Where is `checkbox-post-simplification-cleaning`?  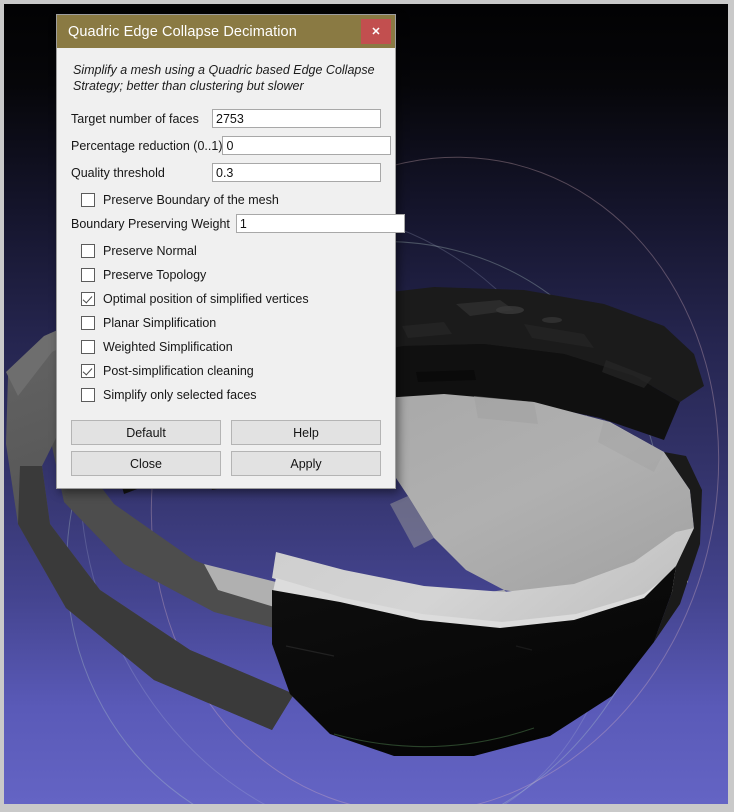
checkbox-post-simplification-cleaning is located at coordinates (88, 371).